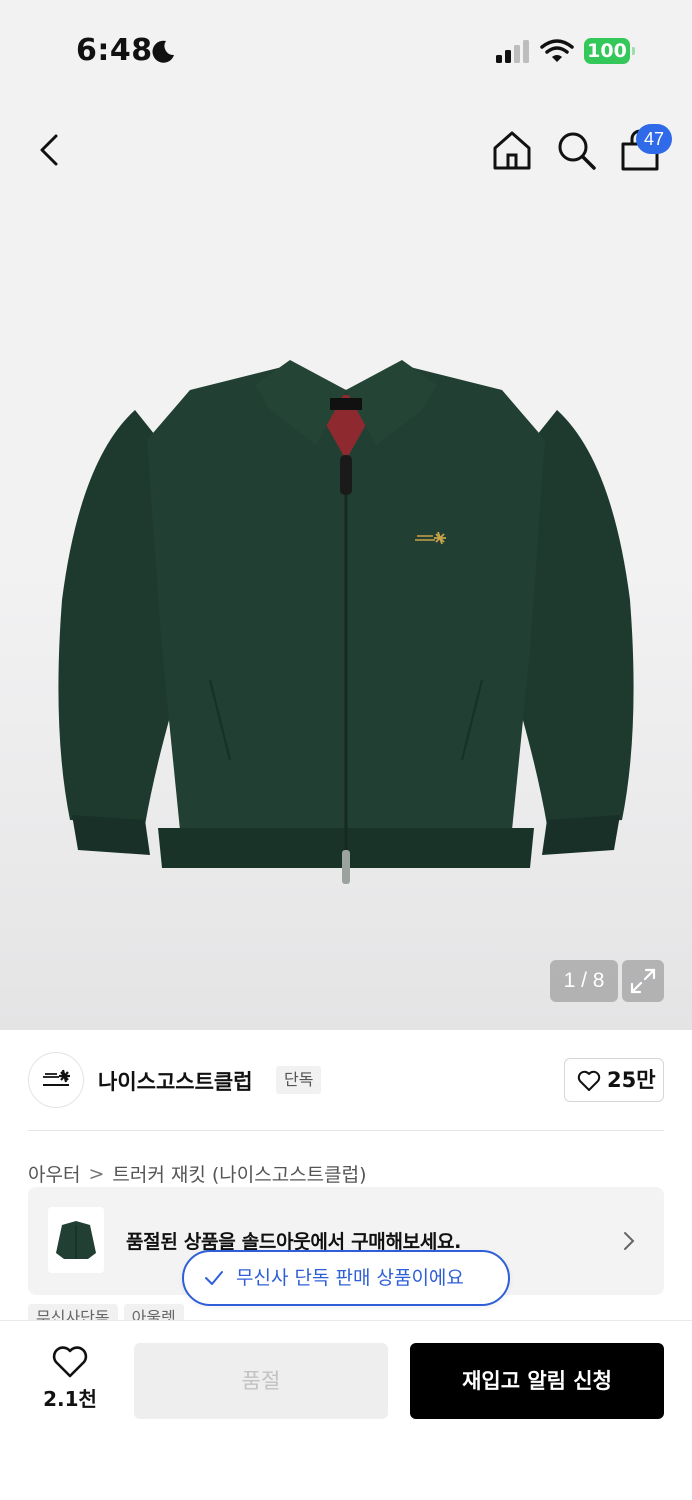 This screenshot has height=1500, width=692. Describe the element at coordinates (70, 1399) in the screenshot. I see `wishlist-count: 2.1천` at that location.